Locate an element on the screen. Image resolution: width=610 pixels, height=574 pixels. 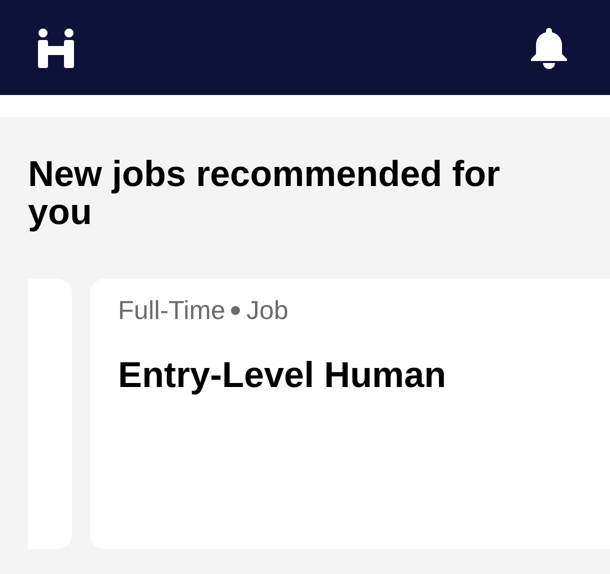
section-heading: New jobs recommended for you is located at coordinates (264, 193).